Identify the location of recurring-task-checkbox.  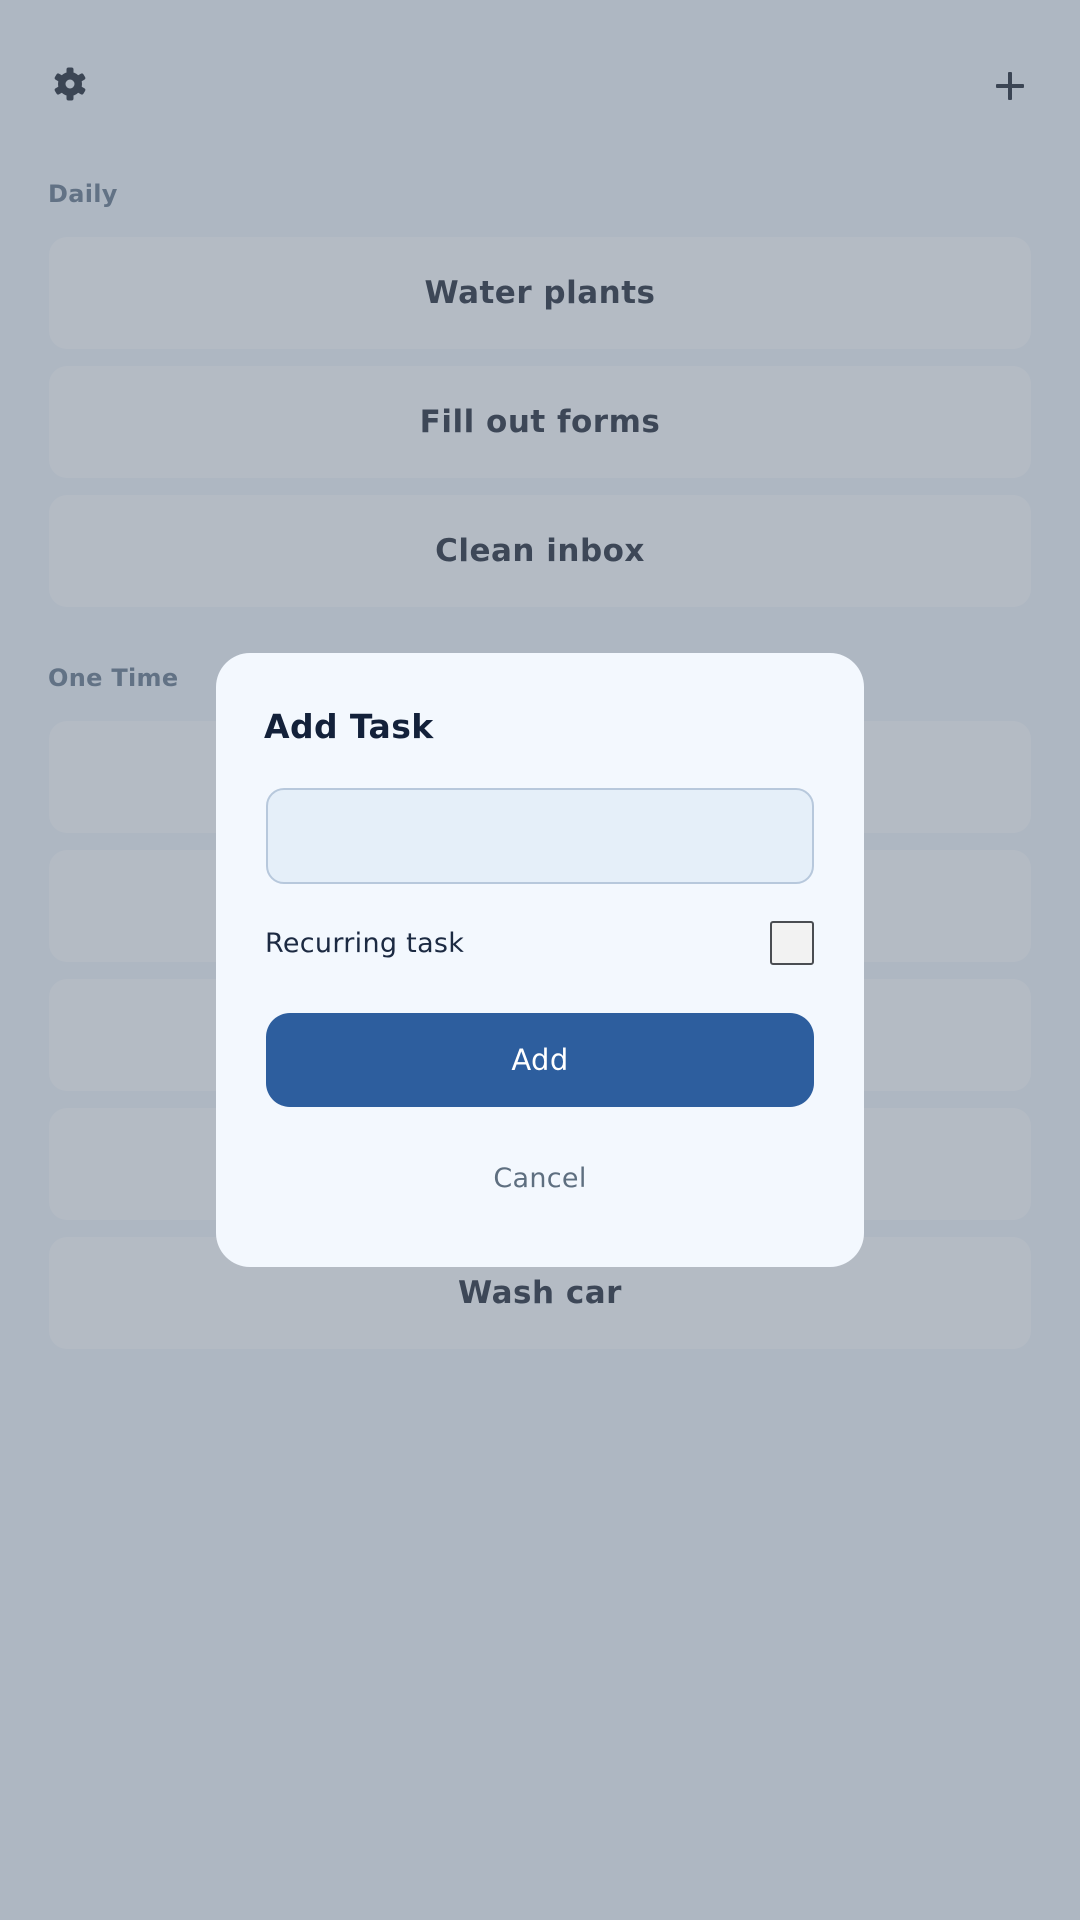
(792, 943).